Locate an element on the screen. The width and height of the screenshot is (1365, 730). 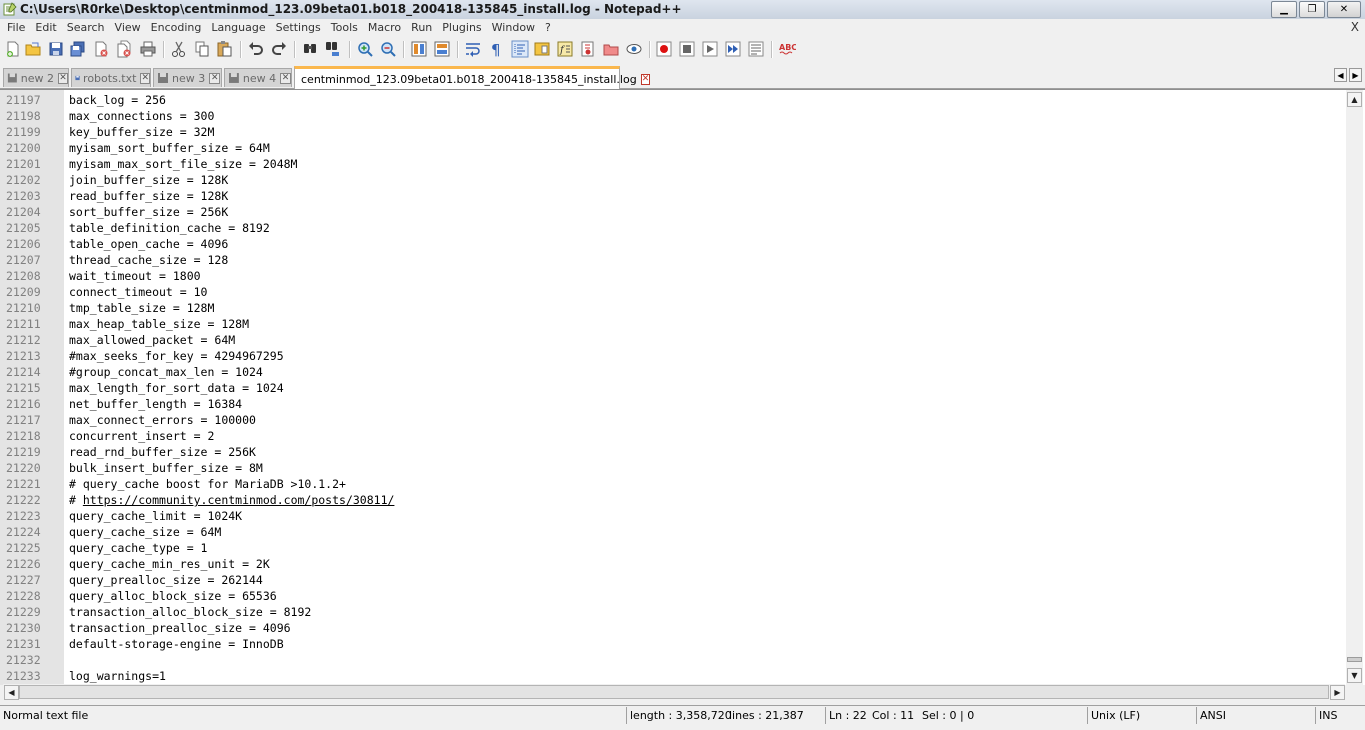
line-number: 21226 is located at coordinates (23, 564).